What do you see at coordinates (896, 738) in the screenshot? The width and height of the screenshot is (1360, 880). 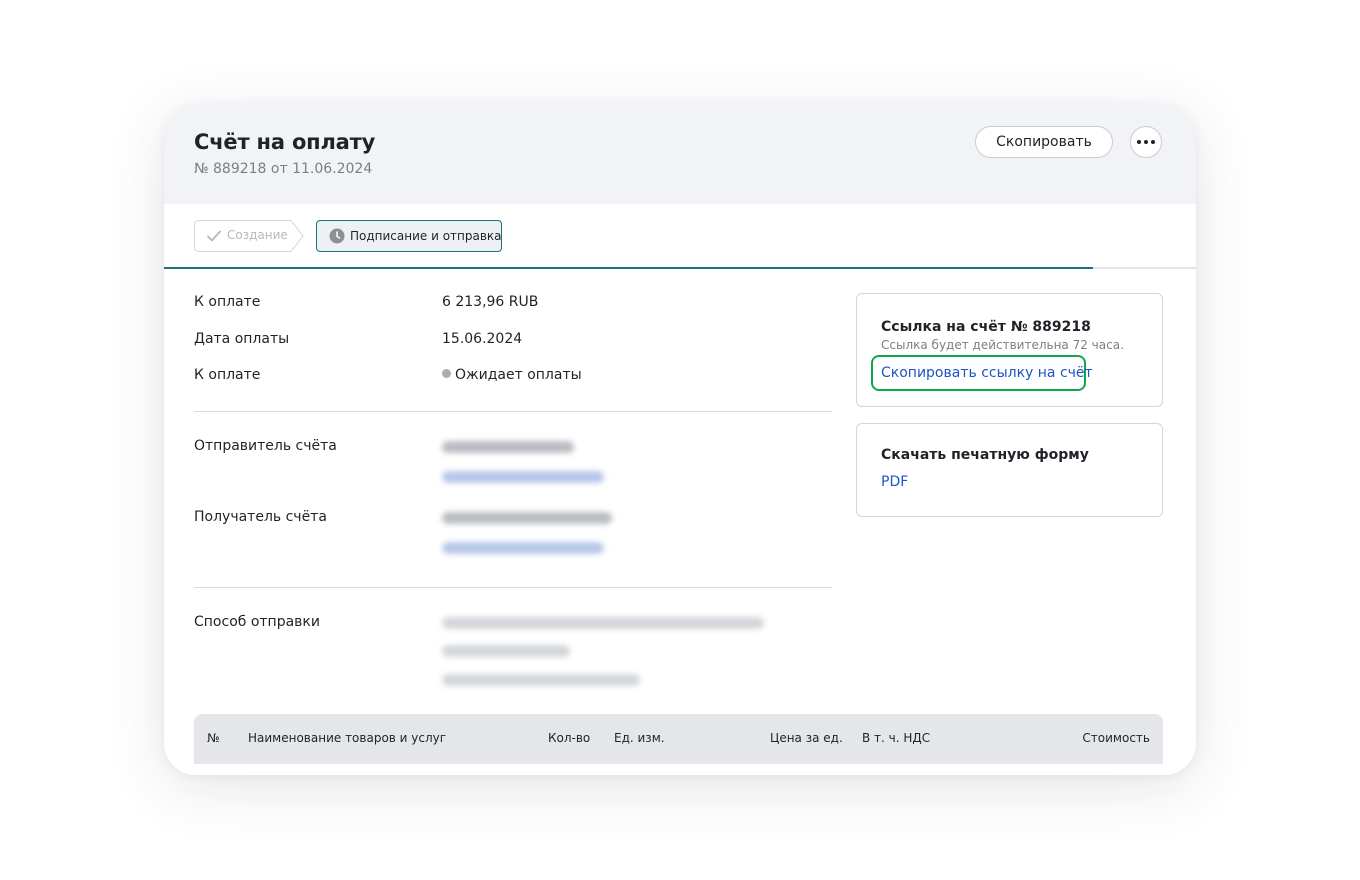 I see `column-vat: В т. ч. НДС` at bounding box center [896, 738].